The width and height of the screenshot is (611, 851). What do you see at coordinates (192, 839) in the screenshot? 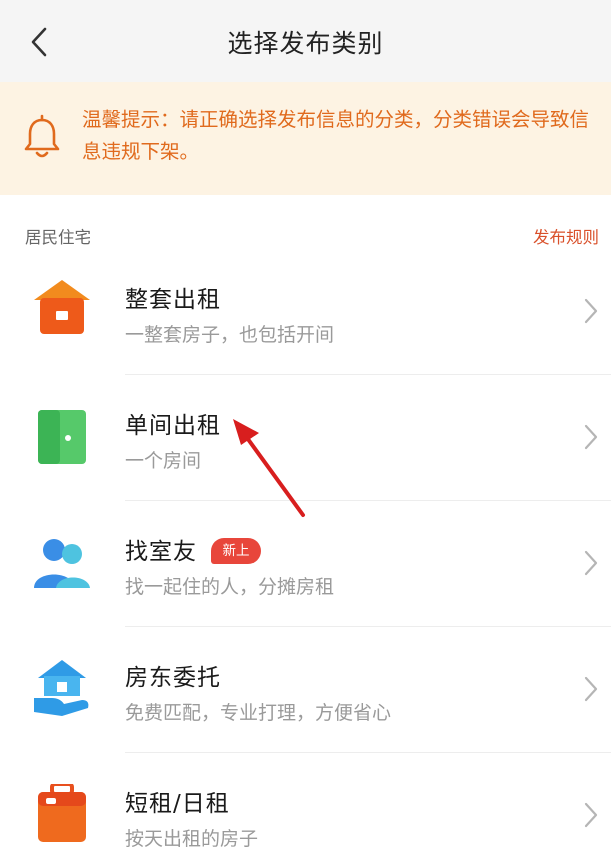
I see `category-desc: 按天出租的房子` at bounding box center [192, 839].